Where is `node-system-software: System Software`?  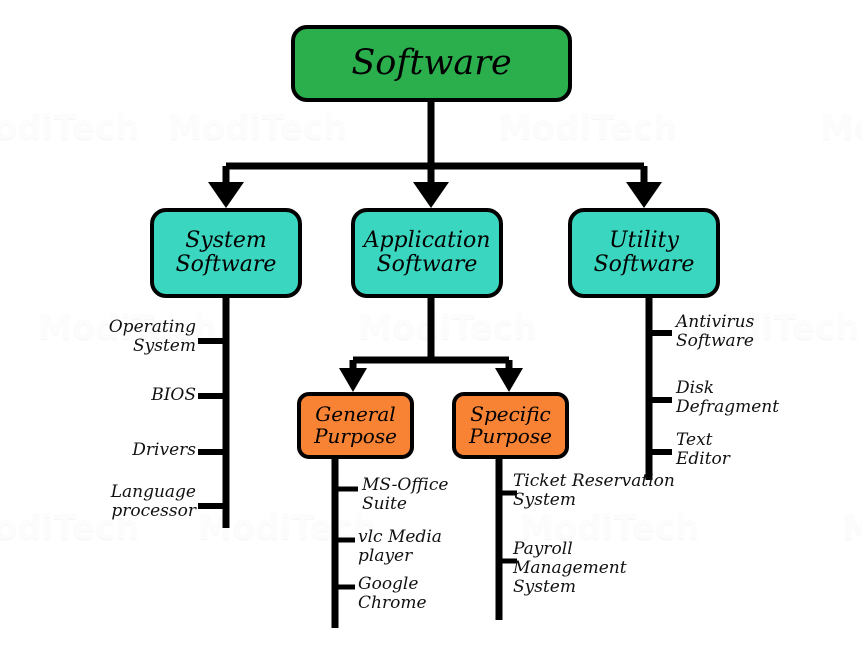 node-system-software: System Software is located at coordinates (226, 253).